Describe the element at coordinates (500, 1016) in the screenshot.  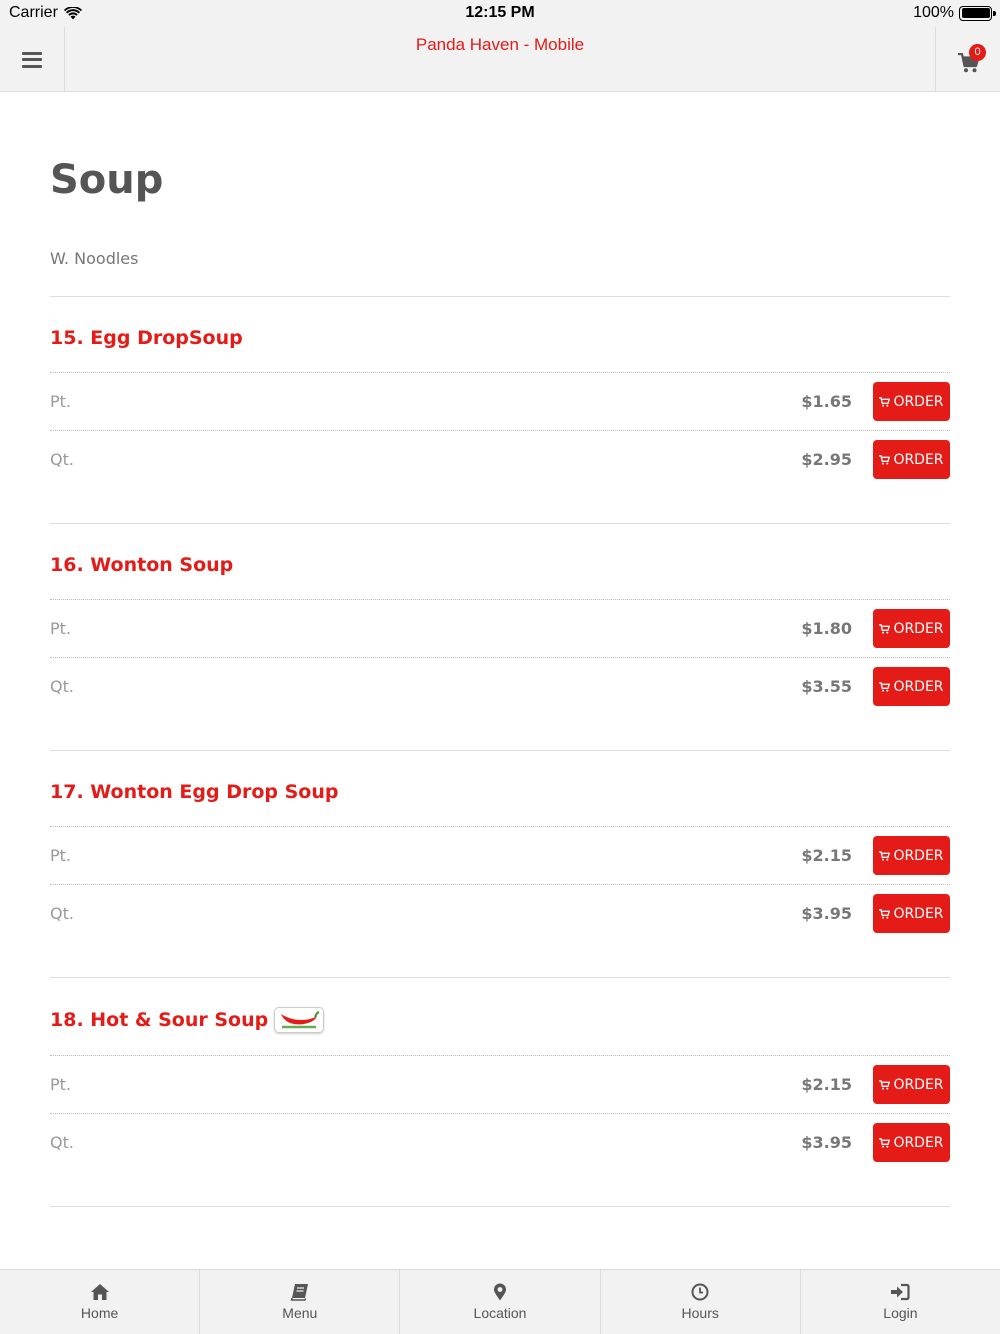
I see `menu-item-title-row: 18. Hot & Sour Soup` at that location.